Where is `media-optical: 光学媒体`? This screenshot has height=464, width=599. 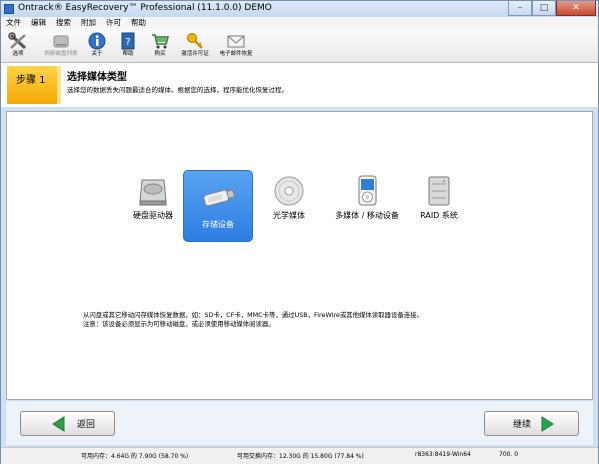 media-optical: 光学媒体 is located at coordinates (289, 204).